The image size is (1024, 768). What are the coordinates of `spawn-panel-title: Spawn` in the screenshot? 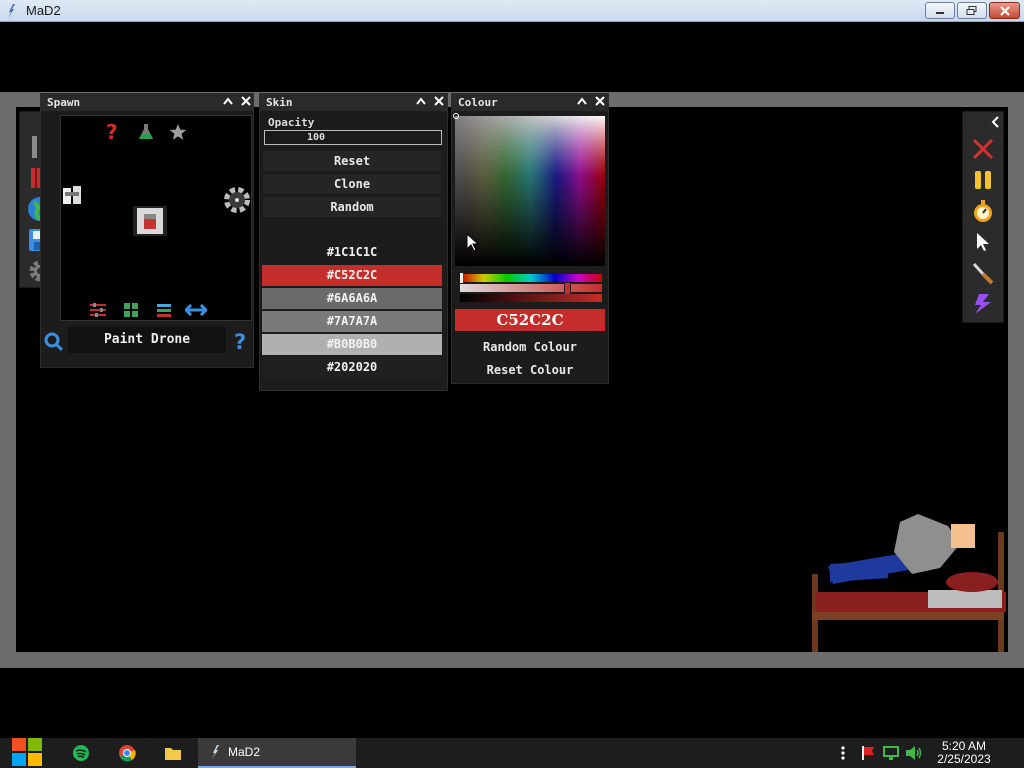 It's located at (64, 102).